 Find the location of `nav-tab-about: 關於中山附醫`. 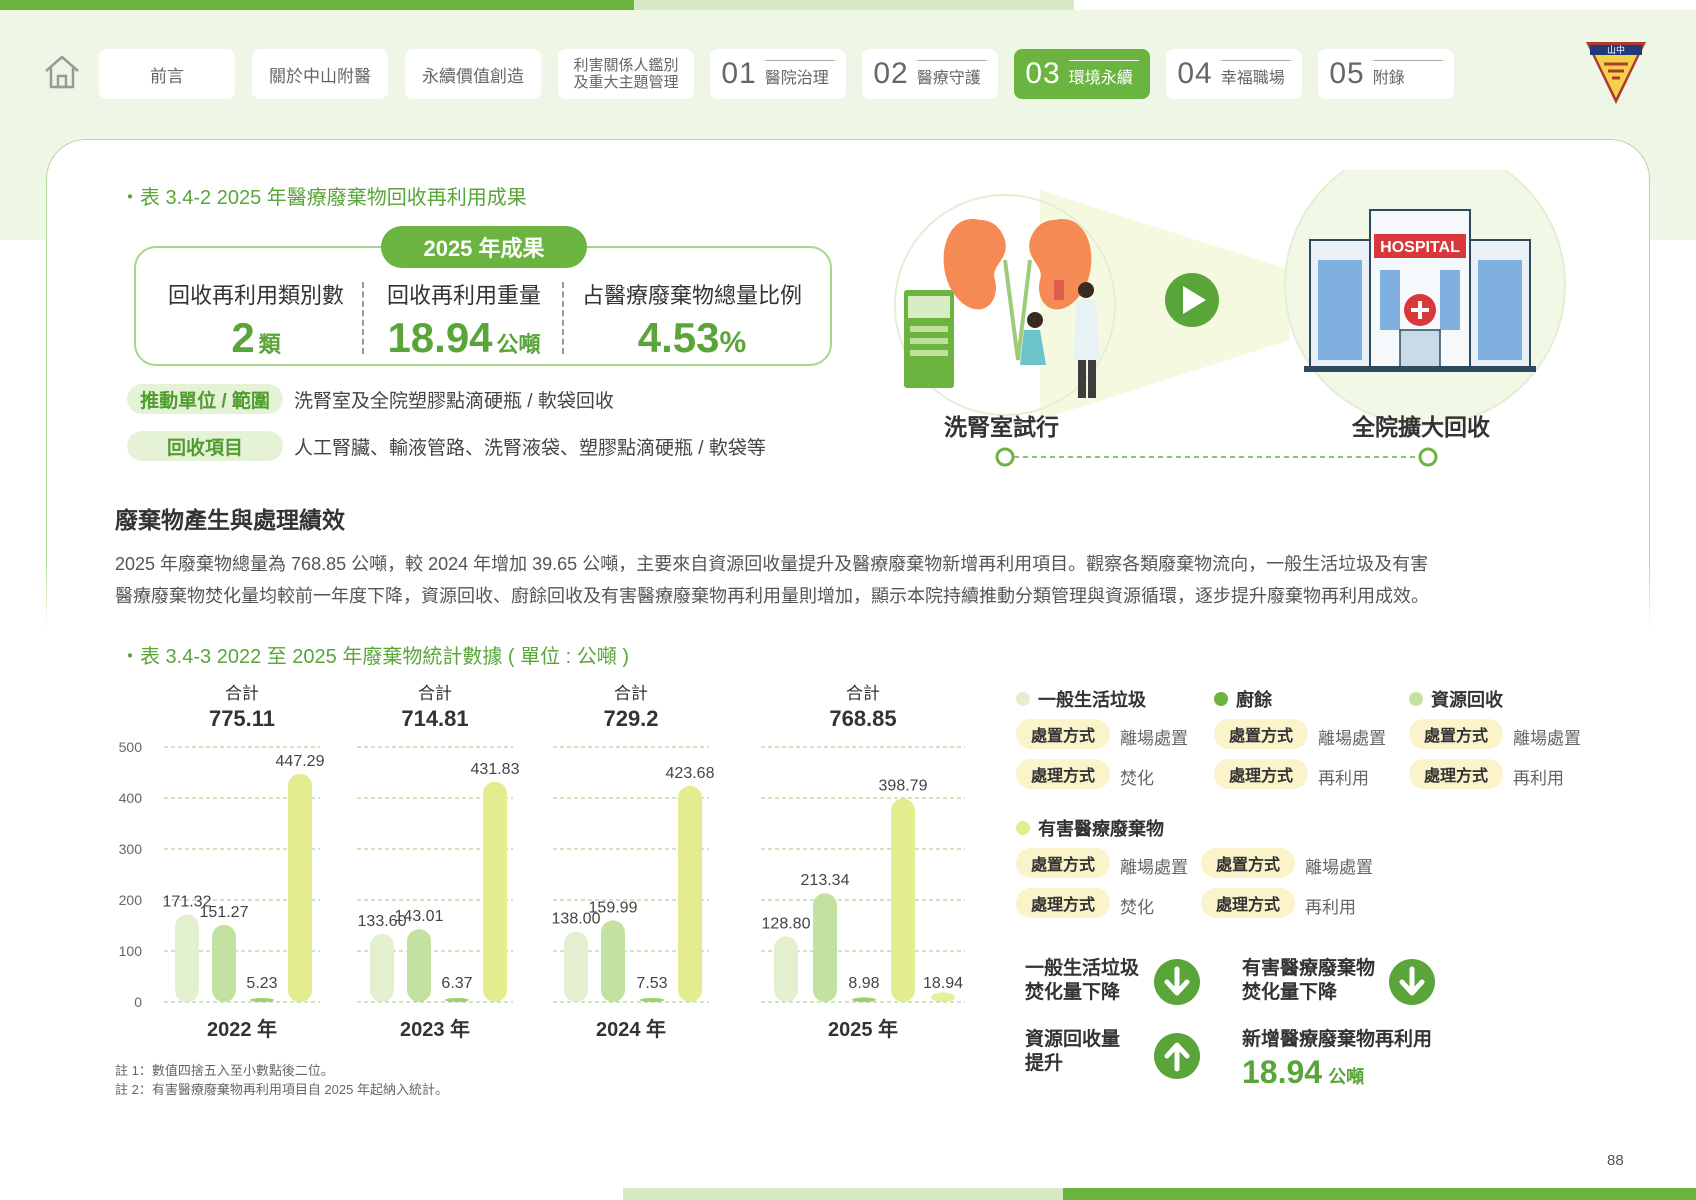

nav-tab-about: 關於中山附醫 is located at coordinates (320, 74).